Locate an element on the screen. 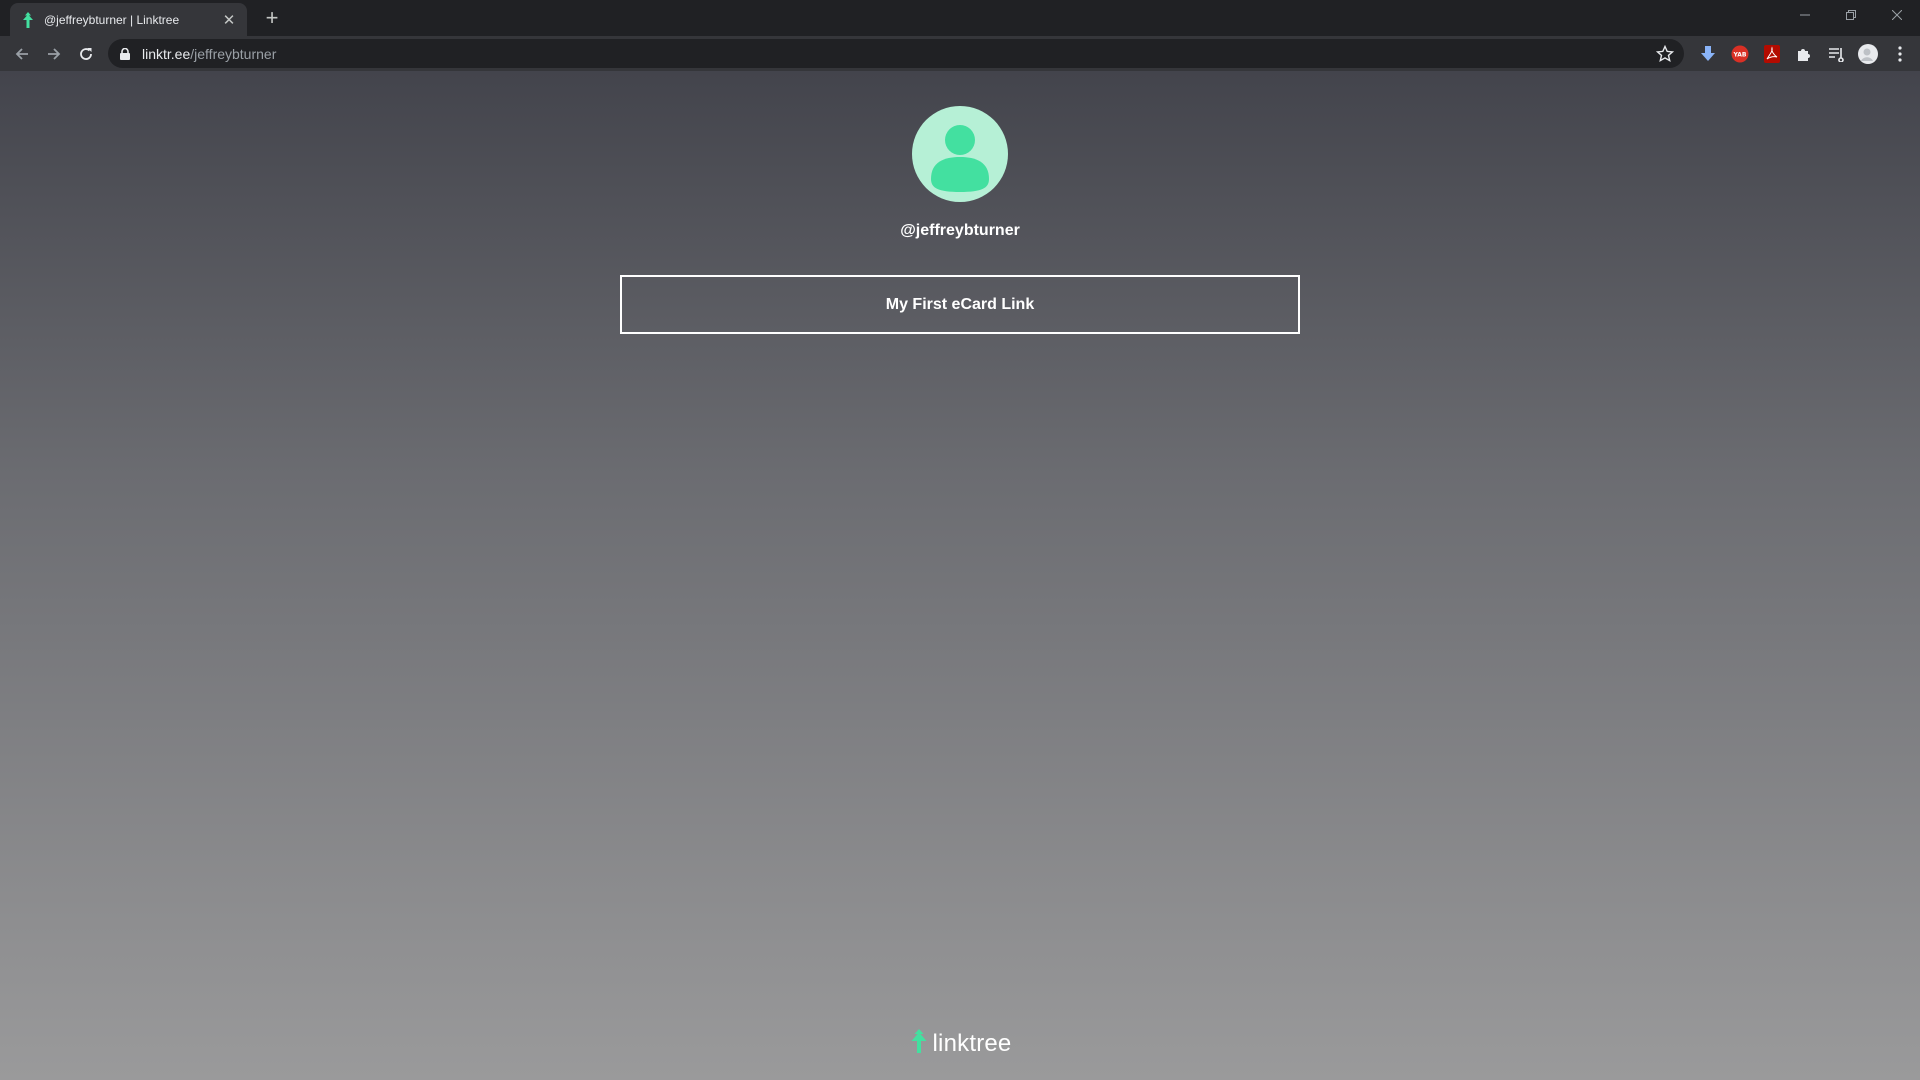  forward-arrow-icon is located at coordinates (54, 54).